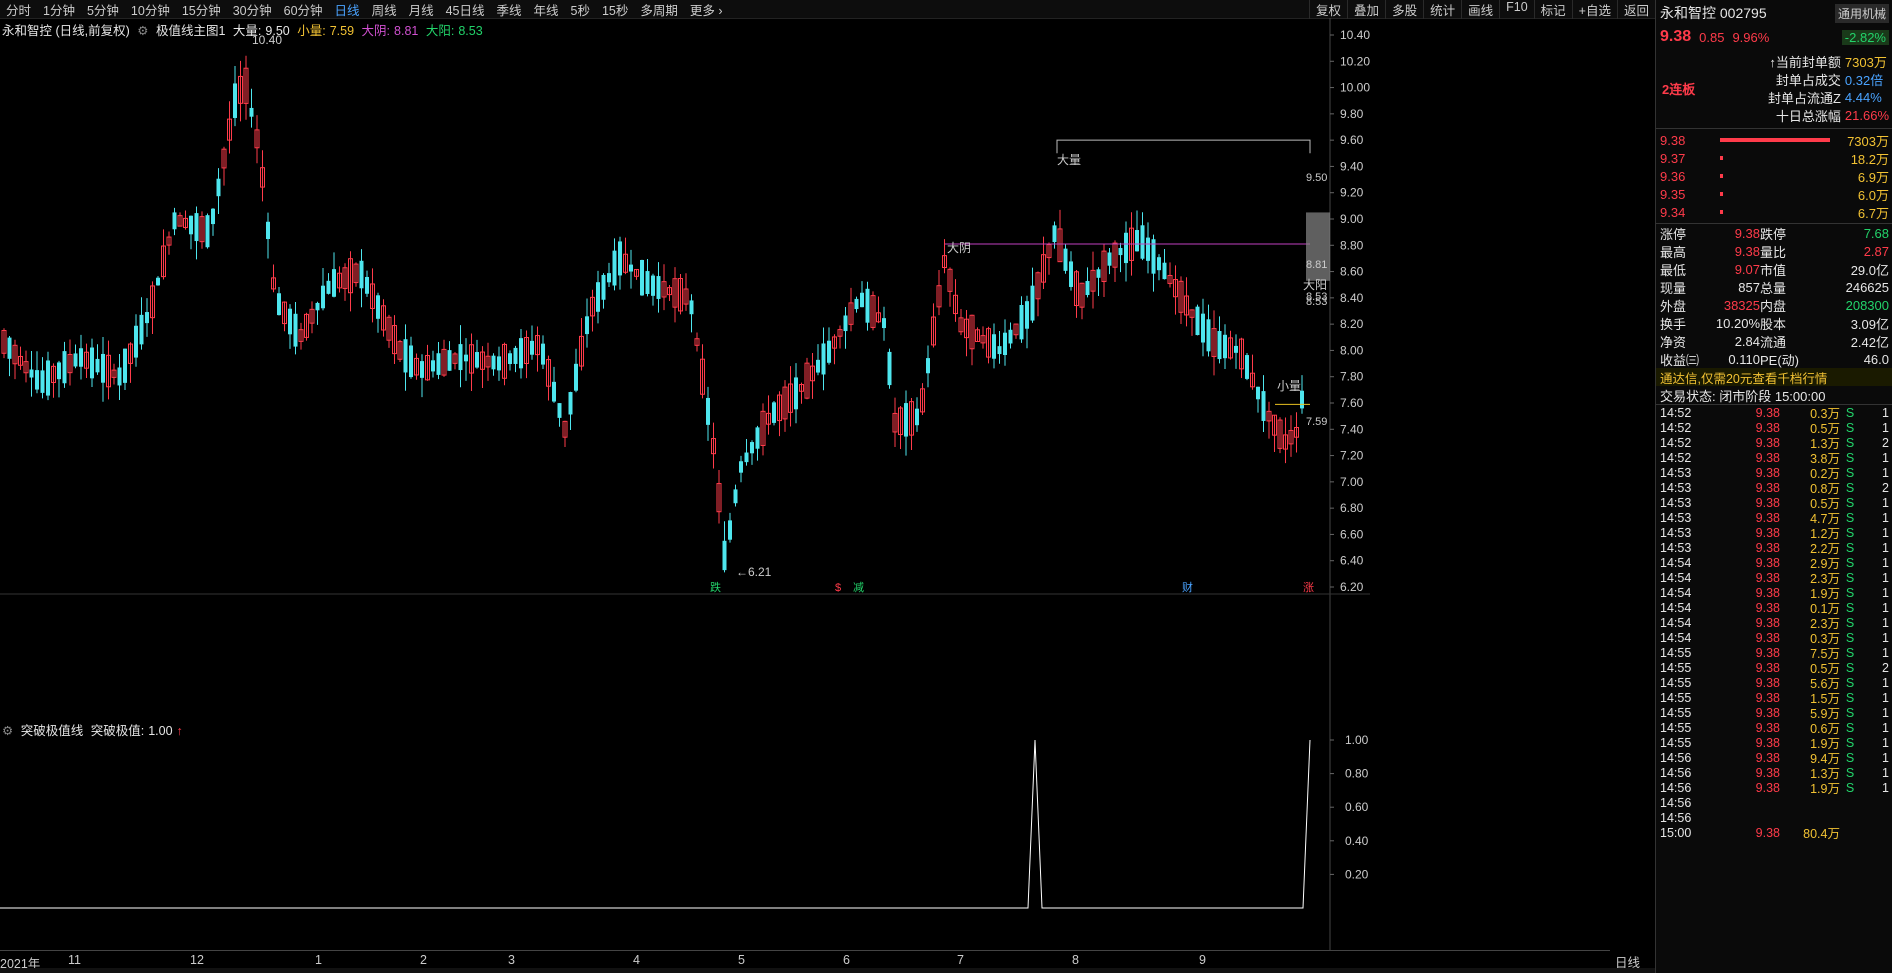 The image size is (1892, 973). What do you see at coordinates (580, 9) in the screenshot?
I see `period-tab: 5秒` at bounding box center [580, 9].